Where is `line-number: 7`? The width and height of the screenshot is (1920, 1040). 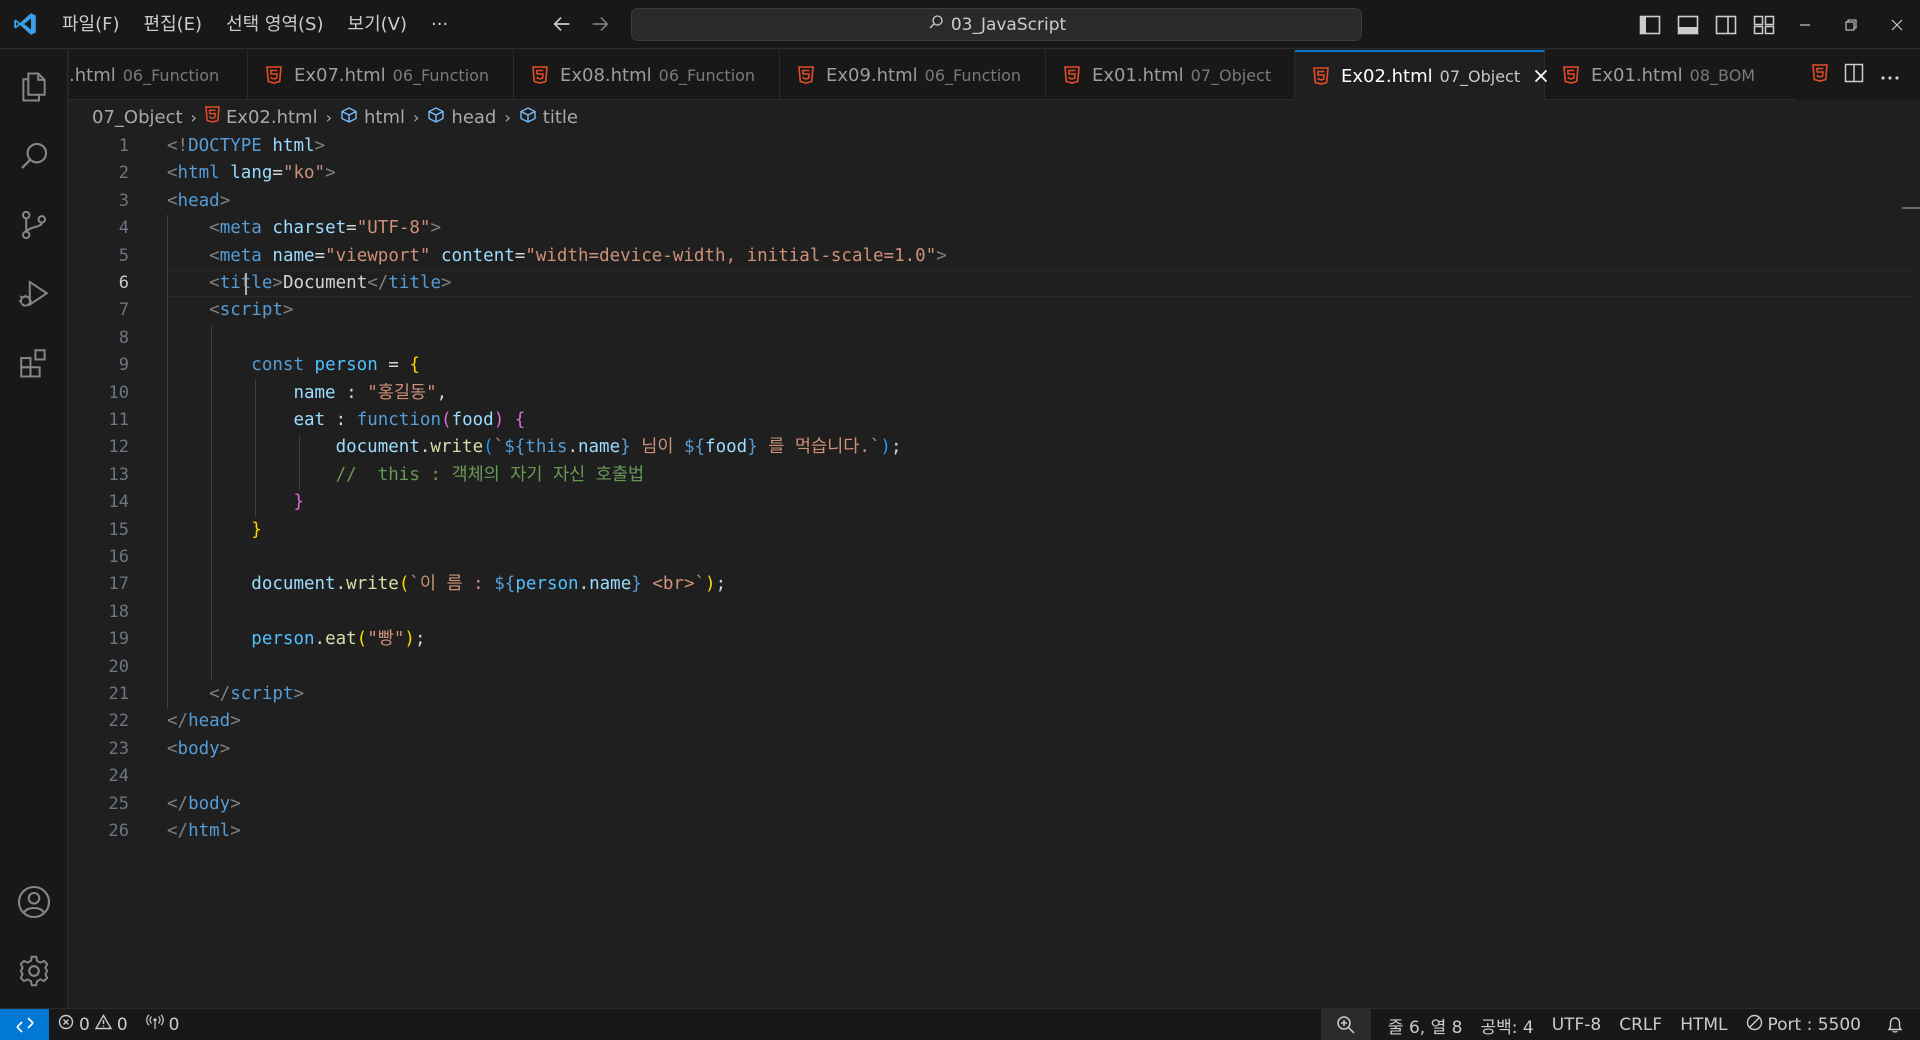 line-number: 7 is located at coordinates (123, 310).